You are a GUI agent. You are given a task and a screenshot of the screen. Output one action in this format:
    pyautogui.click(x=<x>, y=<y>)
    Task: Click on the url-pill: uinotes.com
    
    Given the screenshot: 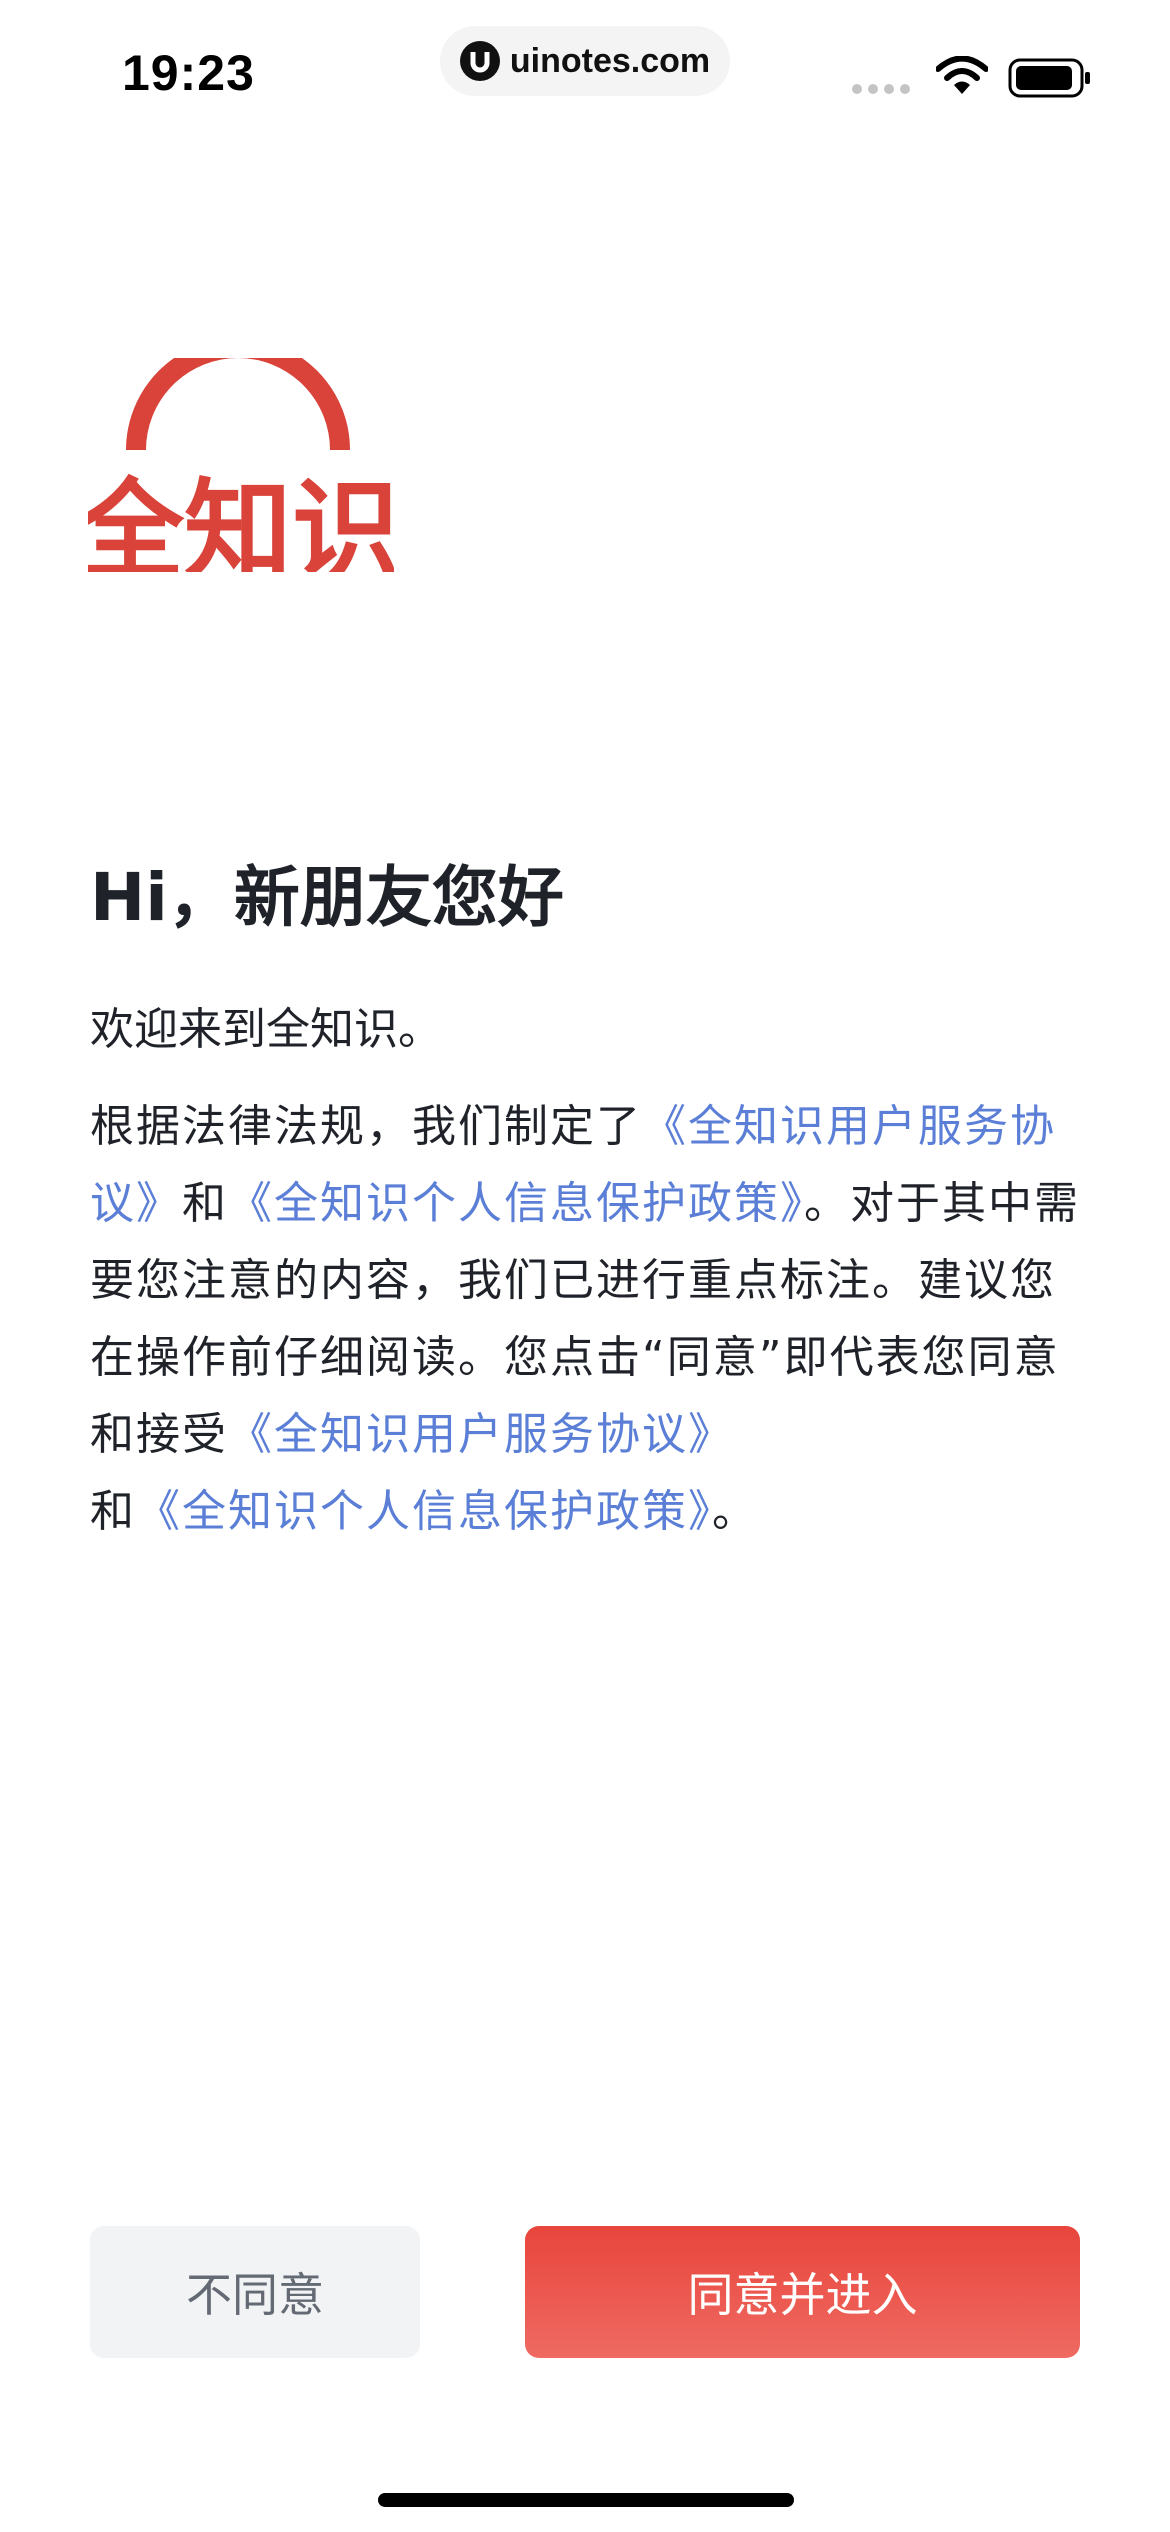 What is the action you would take?
    pyautogui.click(x=585, y=61)
    